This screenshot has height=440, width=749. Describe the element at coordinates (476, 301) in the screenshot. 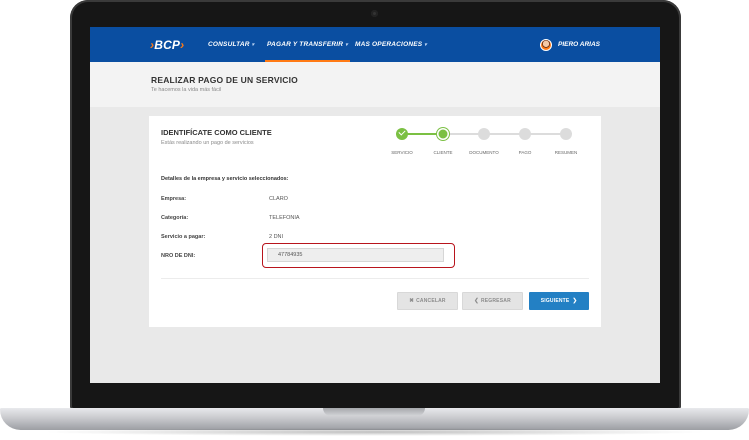

I see `chevron-left-icon: ❮` at that location.